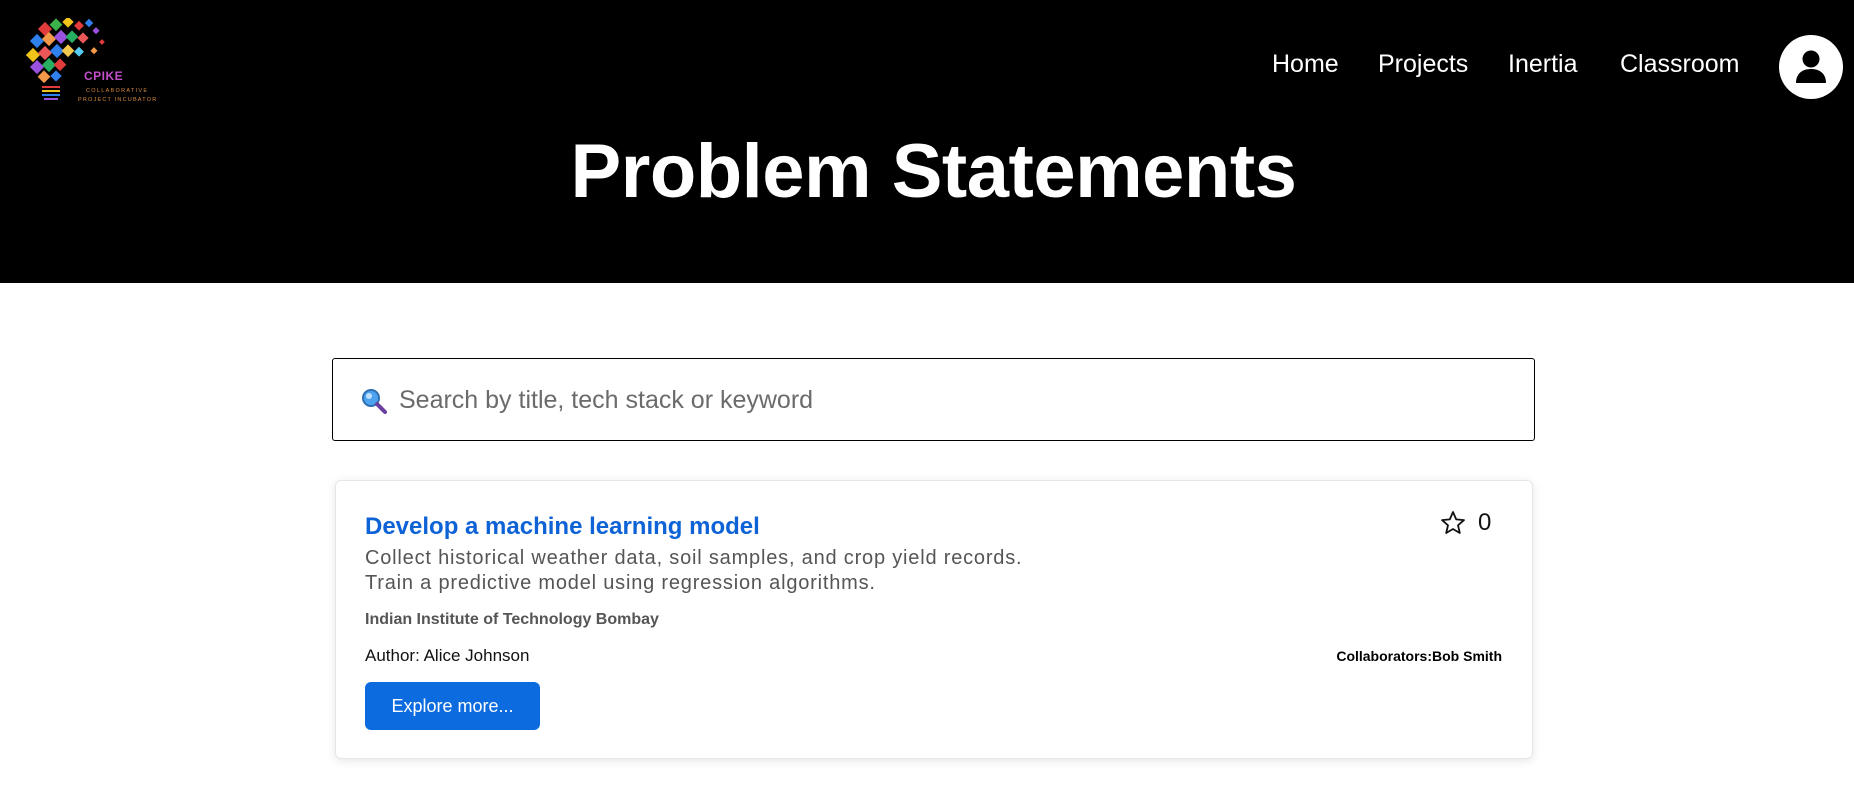  I want to click on search-icon, so click(374, 401).